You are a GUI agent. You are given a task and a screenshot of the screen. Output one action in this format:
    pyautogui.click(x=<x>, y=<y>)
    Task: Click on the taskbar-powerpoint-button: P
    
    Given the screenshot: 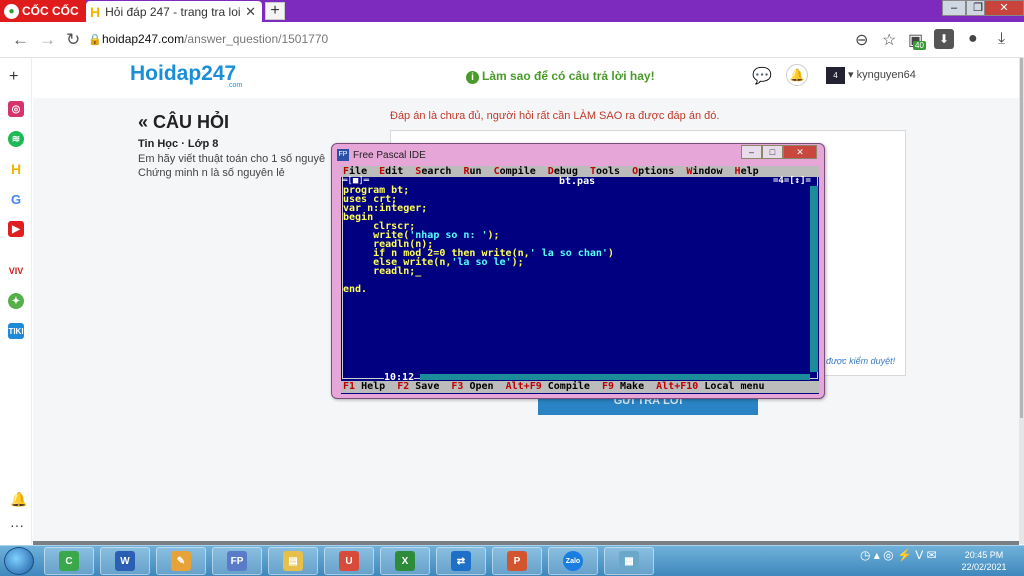 What is the action you would take?
    pyautogui.click(x=517, y=561)
    